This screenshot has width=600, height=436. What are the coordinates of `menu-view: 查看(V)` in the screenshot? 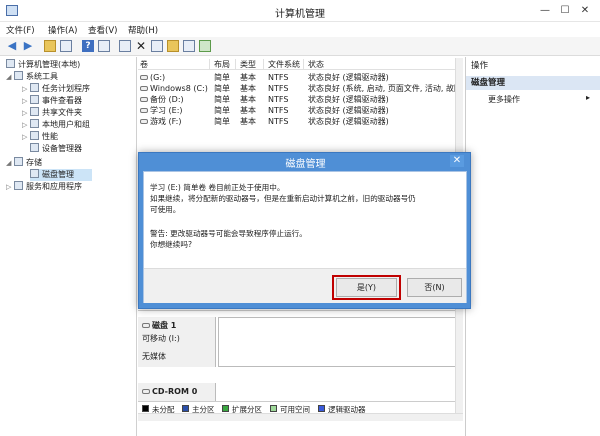 It's located at (102, 30).